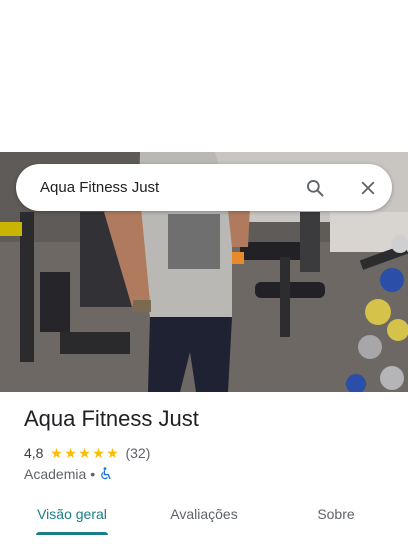 The height and width of the screenshot is (544, 408). What do you see at coordinates (137, 453) in the screenshot?
I see `review-count: (32)` at bounding box center [137, 453].